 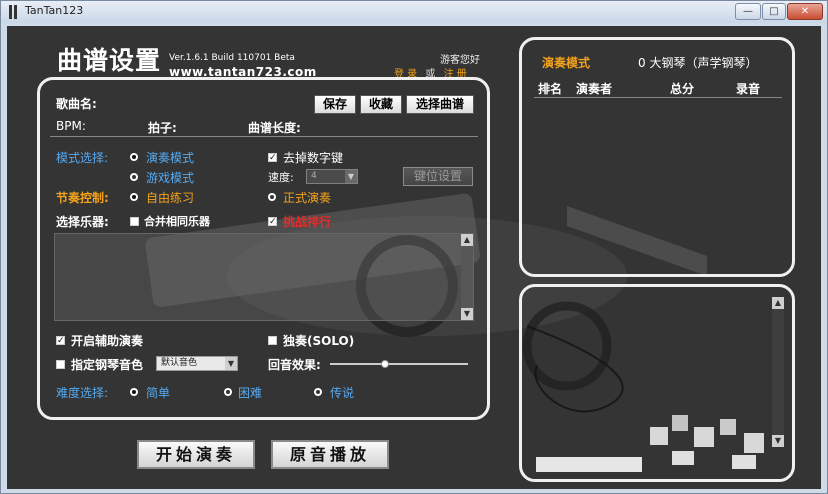 What do you see at coordinates (82, 198) in the screenshot?
I see `rhythm-label: 节奏控制:` at bounding box center [82, 198].